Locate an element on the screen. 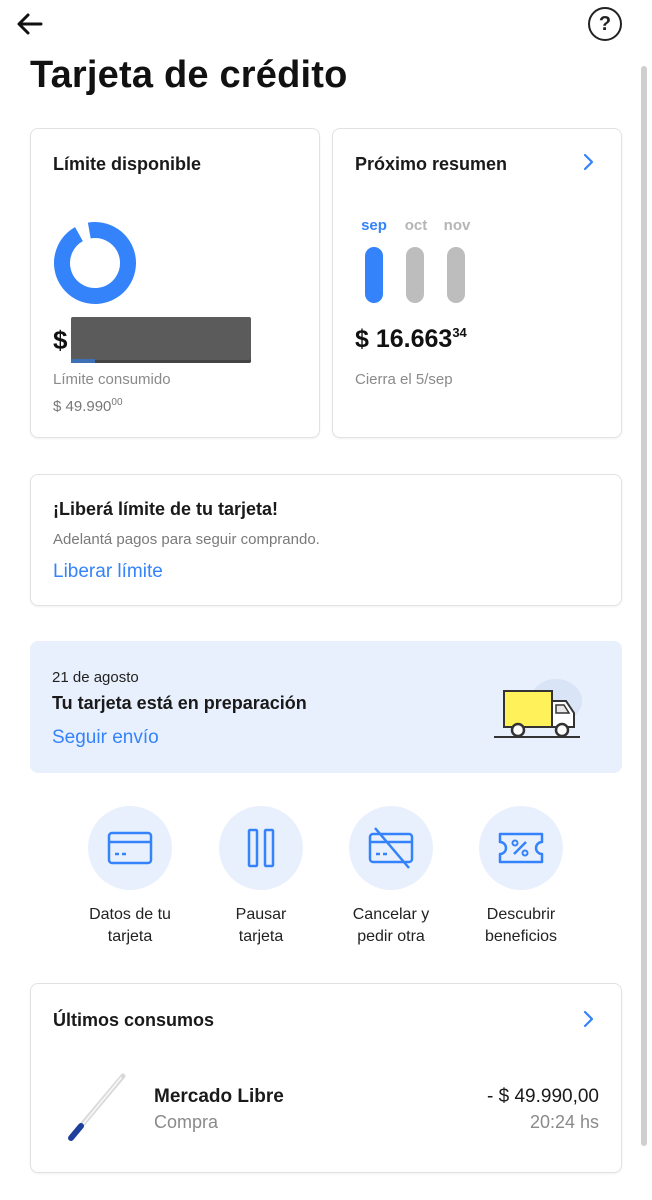  product-thumbnail is located at coordinates (97, 1107).